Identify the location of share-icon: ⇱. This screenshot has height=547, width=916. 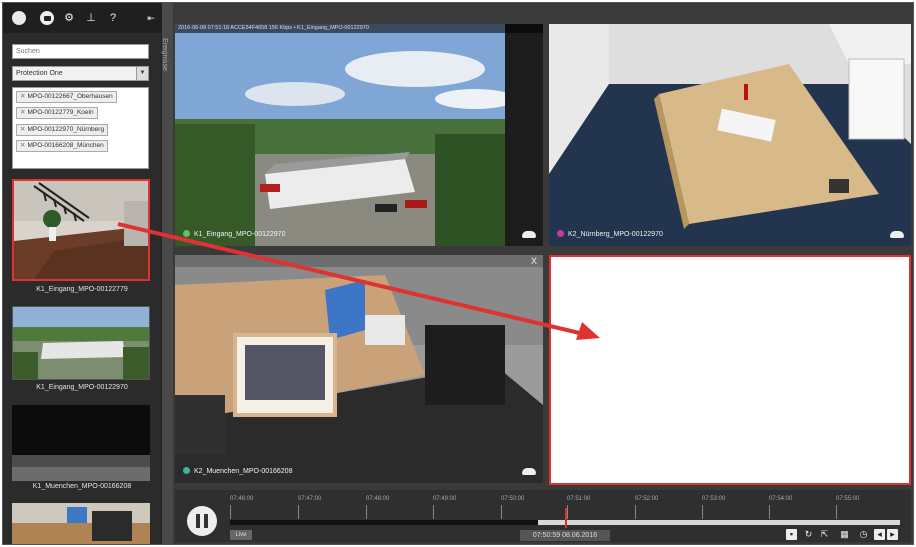
(824, 534).